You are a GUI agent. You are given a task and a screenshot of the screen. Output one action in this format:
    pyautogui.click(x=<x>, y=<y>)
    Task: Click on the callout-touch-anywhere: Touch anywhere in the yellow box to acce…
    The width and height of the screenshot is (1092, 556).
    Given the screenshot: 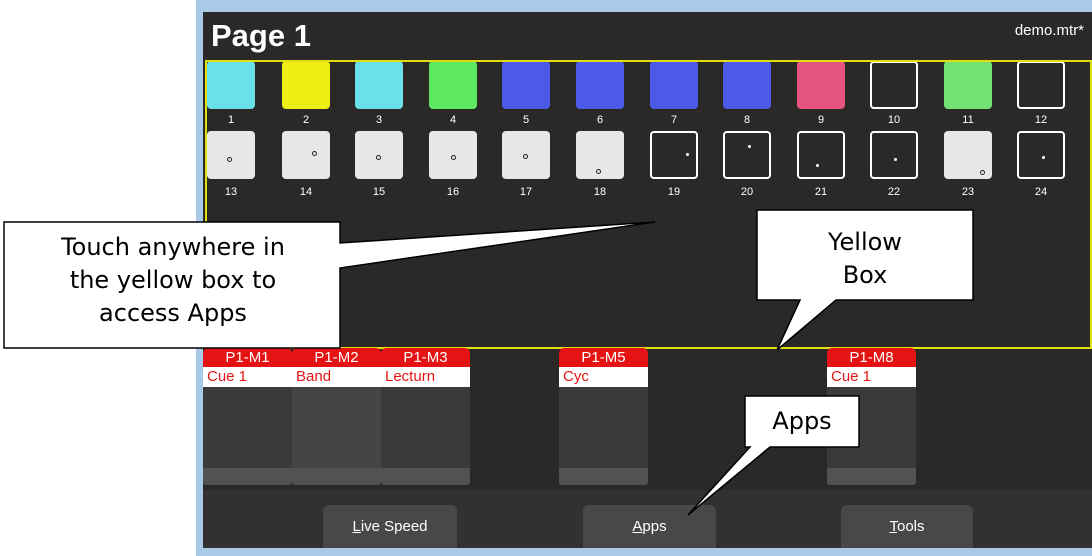 What is the action you would take?
    pyautogui.click(x=173, y=280)
    